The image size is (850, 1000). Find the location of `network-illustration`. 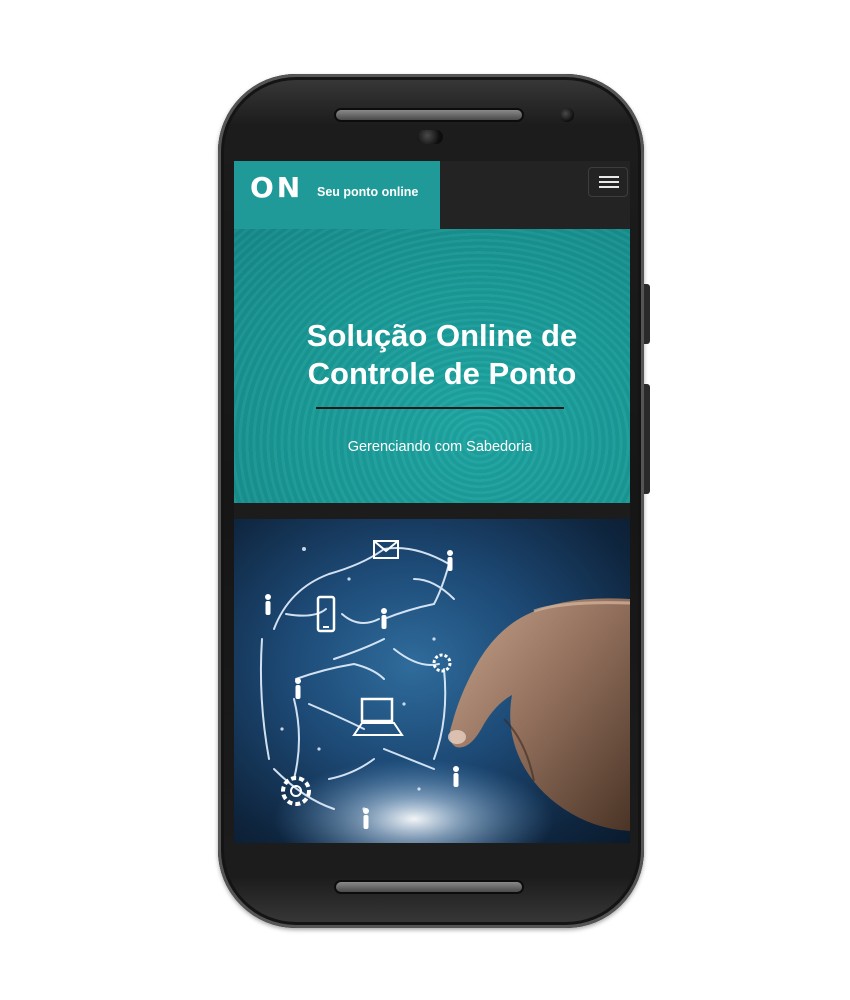

network-illustration is located at coordinates (444, 691).